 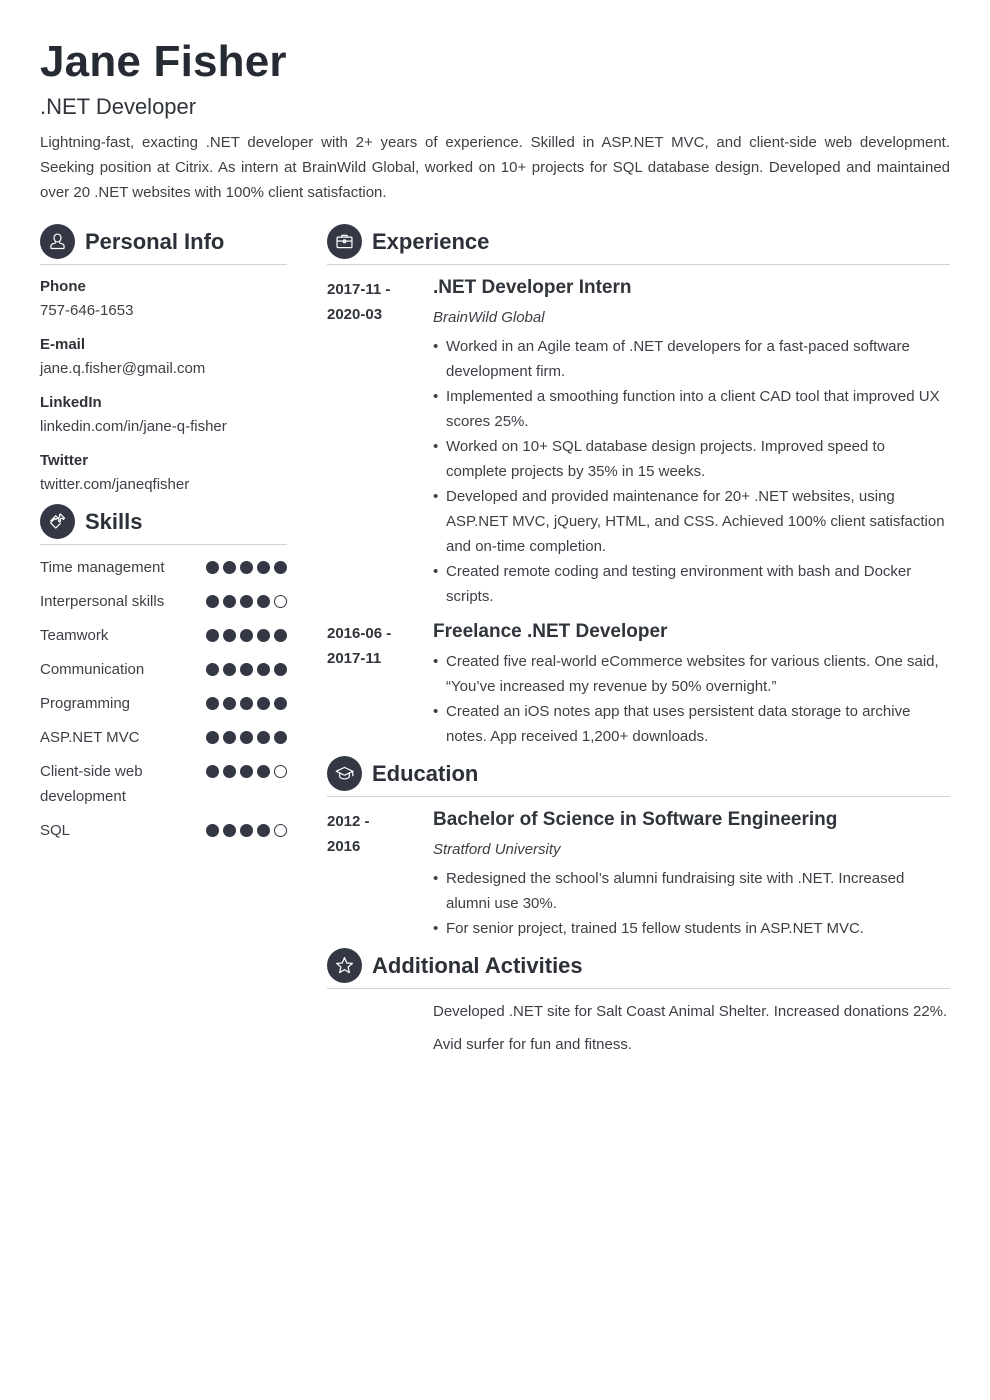 I want to click on section-title: Experience, so click(x=431, y=241).